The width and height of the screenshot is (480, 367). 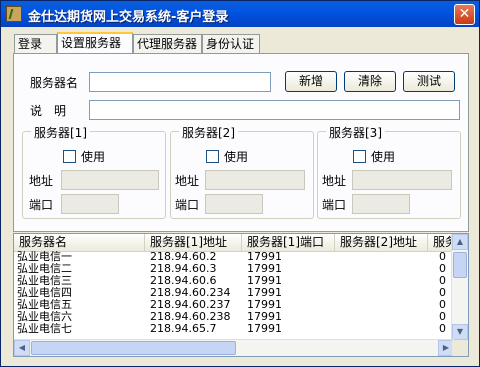 I want to click on cell-server-name: 弘业电信五, so click(x=44, y=305).